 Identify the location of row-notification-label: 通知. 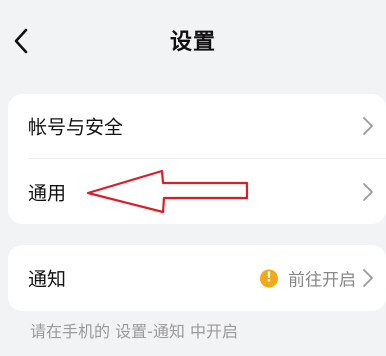
(47, 279).